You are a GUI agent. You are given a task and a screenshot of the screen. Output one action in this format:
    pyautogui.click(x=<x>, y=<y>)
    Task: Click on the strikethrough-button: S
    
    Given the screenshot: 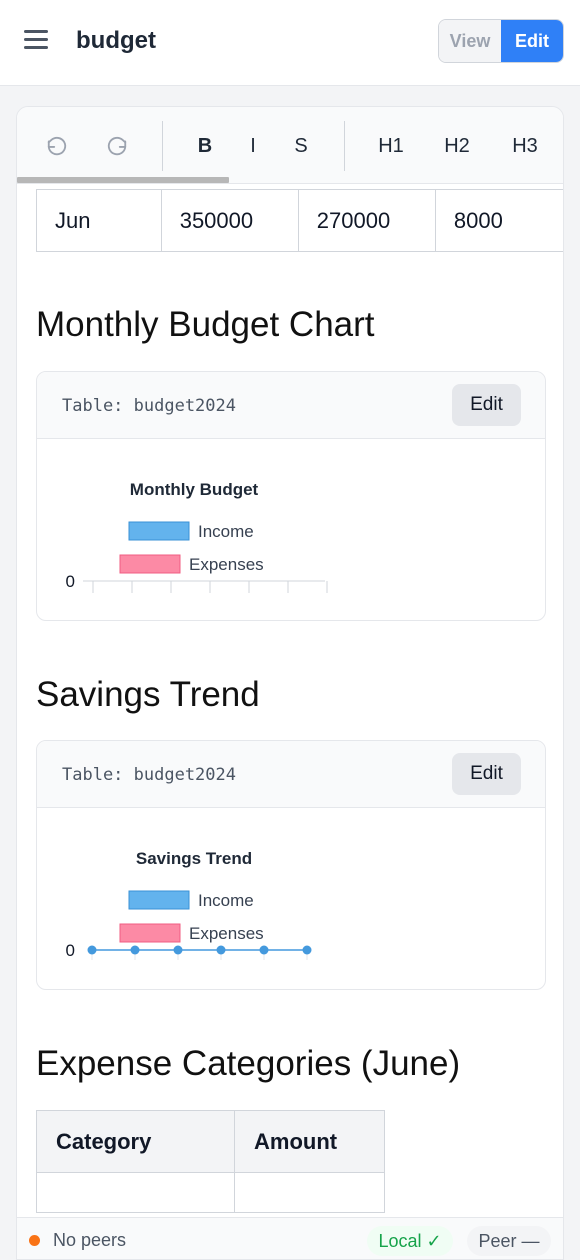 What is the action you would take?
    pyautogui.click(x=301, y=146)
    